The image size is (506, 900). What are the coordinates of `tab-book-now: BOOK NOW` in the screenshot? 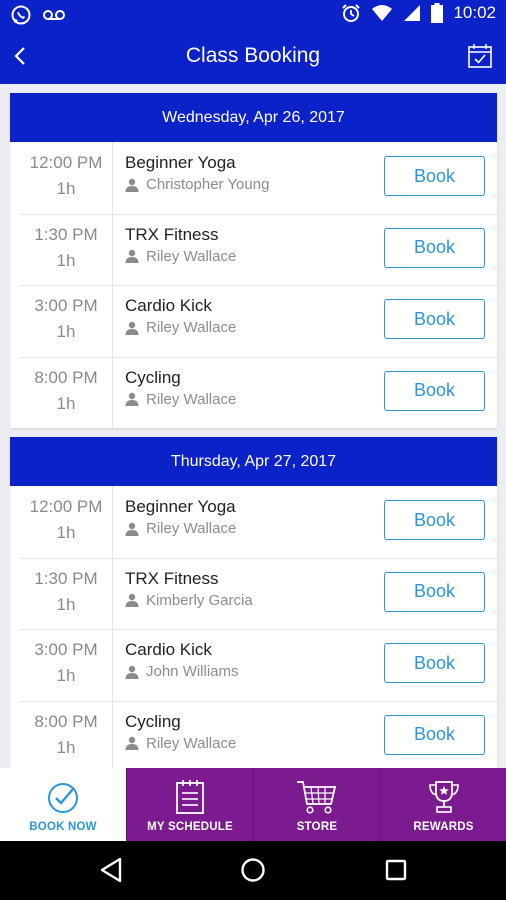 It's located at (63, 804).